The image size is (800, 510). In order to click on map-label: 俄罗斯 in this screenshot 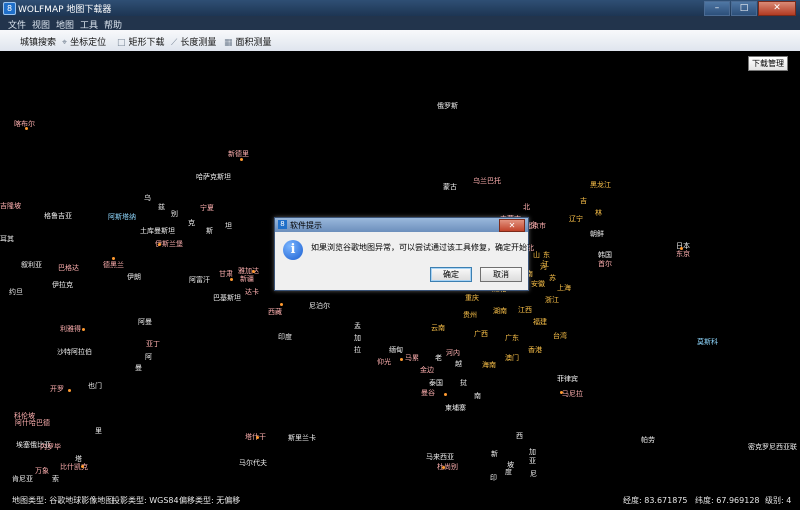, I will do `click(447, 106)`.